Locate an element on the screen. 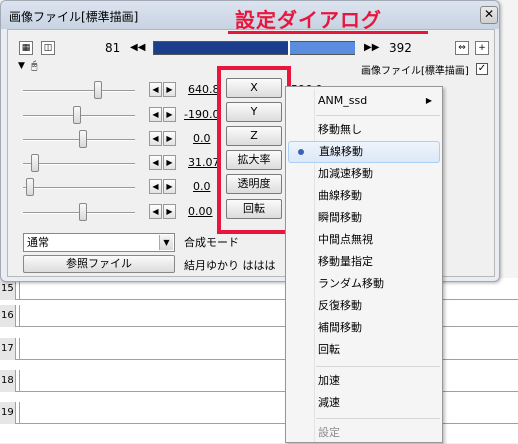 The height and width of the screenshot is (444, 518). prev-frame-button: ◀◀ is located at coordinates (137, 48).